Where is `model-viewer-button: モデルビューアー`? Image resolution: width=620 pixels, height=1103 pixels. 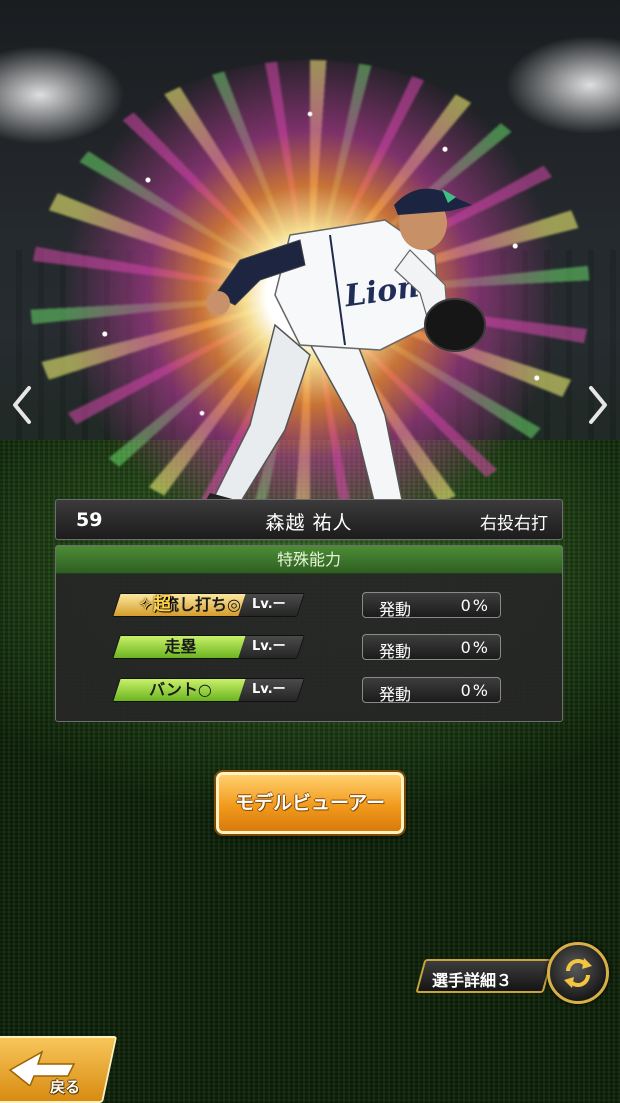 model-viewer-button: モデルビューアー is located at coordinates (310, 803).